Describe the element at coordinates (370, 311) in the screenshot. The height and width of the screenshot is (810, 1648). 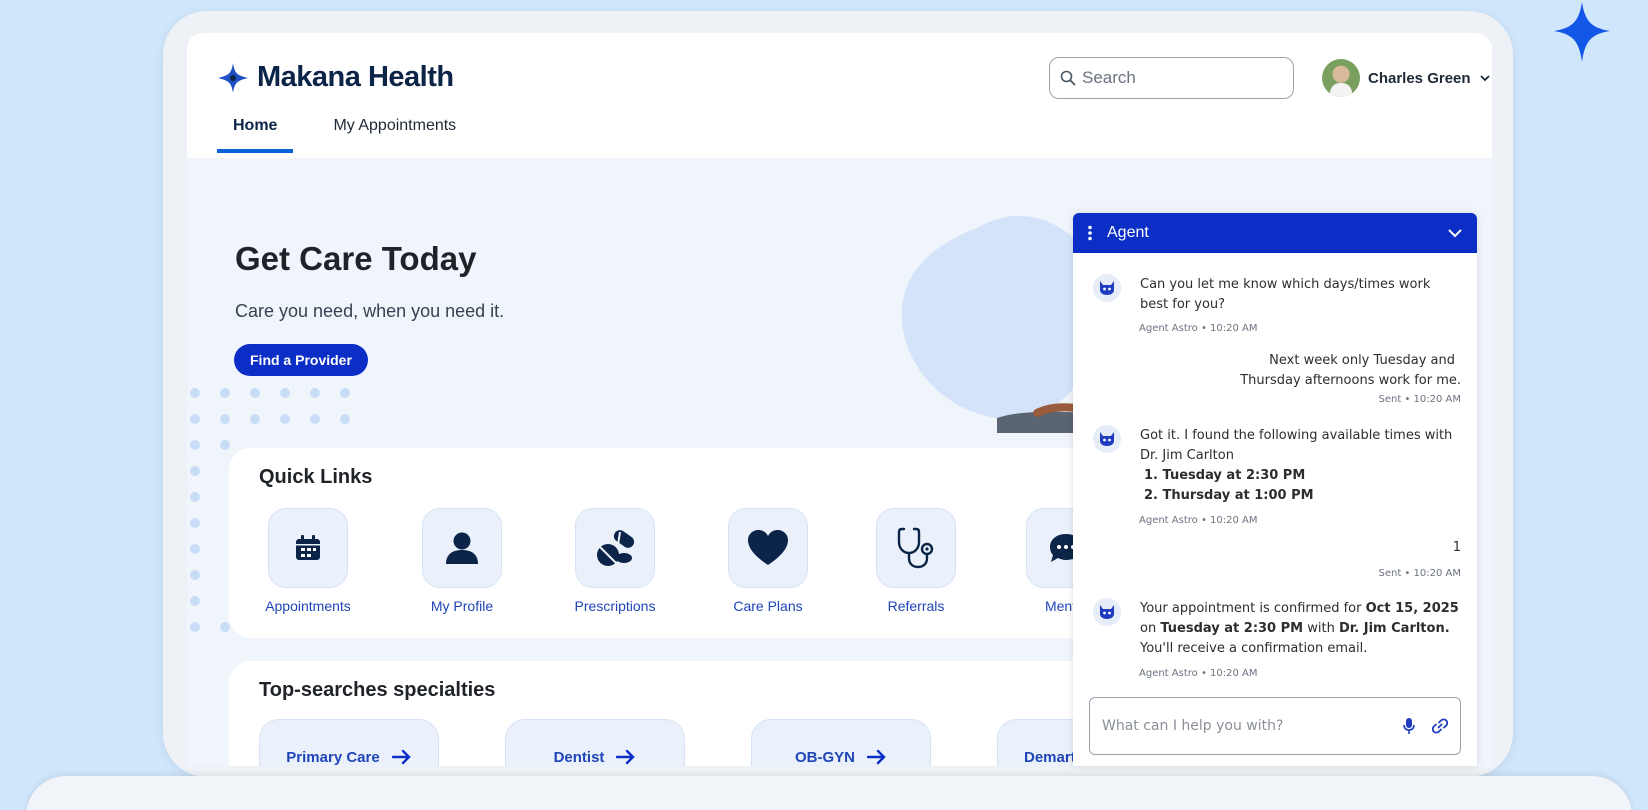
I see `hero-subtitle: Care you need, when you need it.` at that location.